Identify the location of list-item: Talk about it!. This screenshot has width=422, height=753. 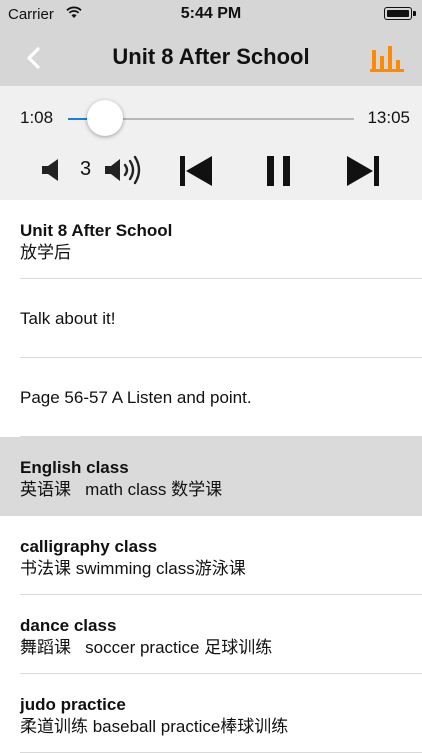
(211, 318).